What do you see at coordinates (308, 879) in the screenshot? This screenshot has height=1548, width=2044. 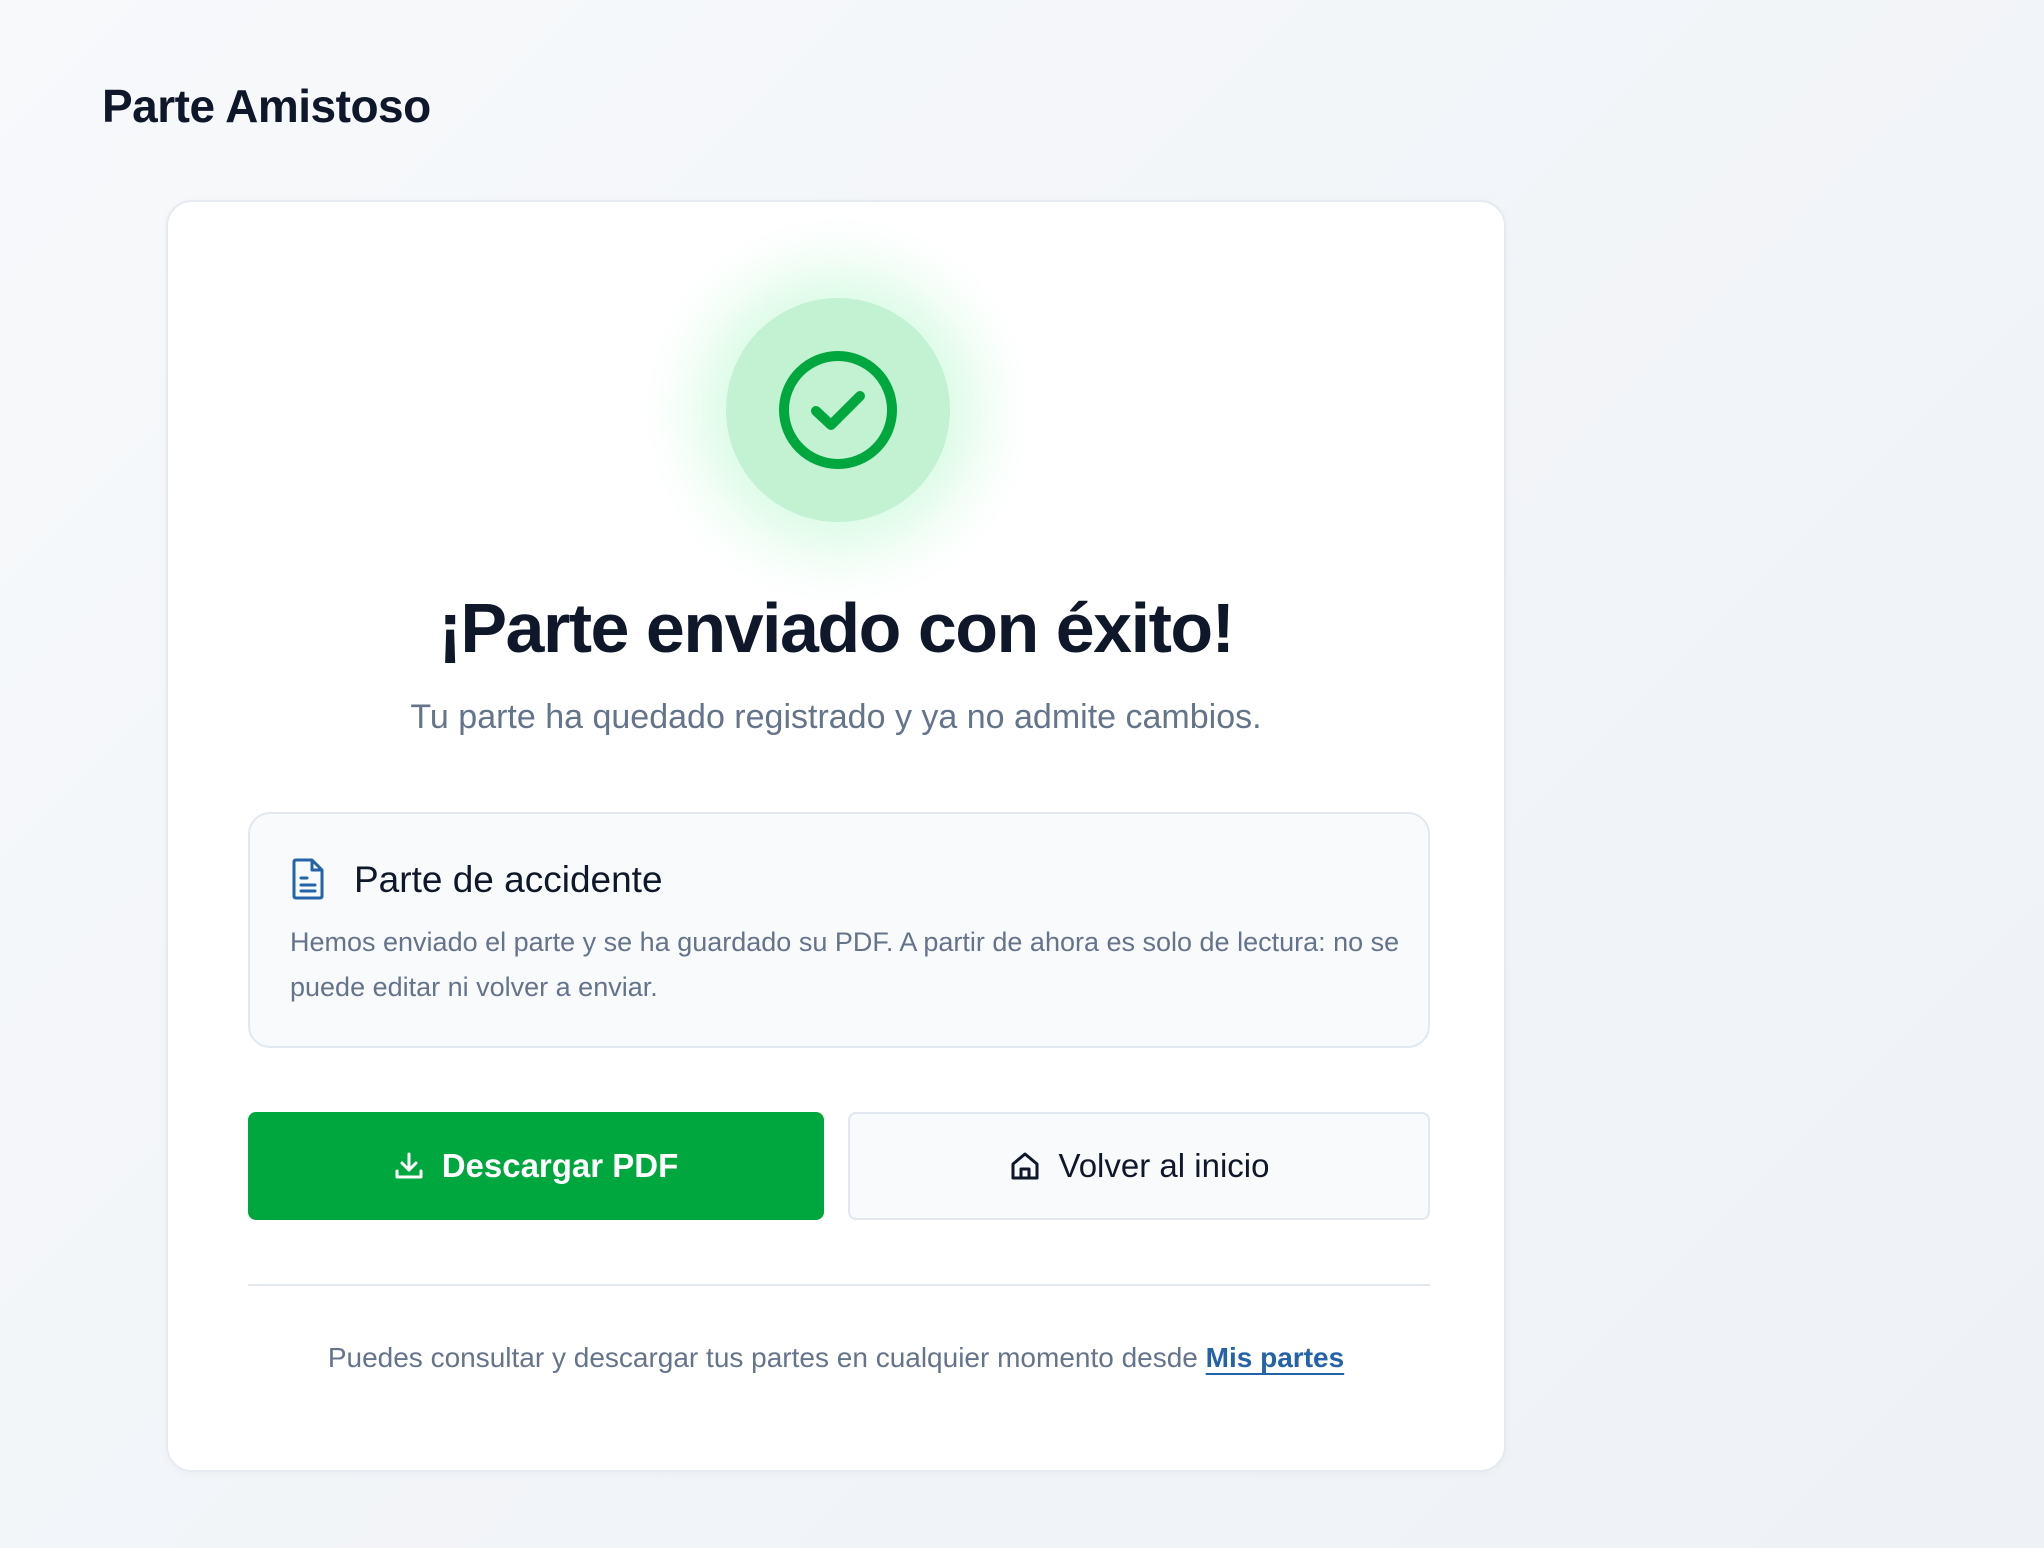 I see `document-icon` at bounding box center [308, 879].